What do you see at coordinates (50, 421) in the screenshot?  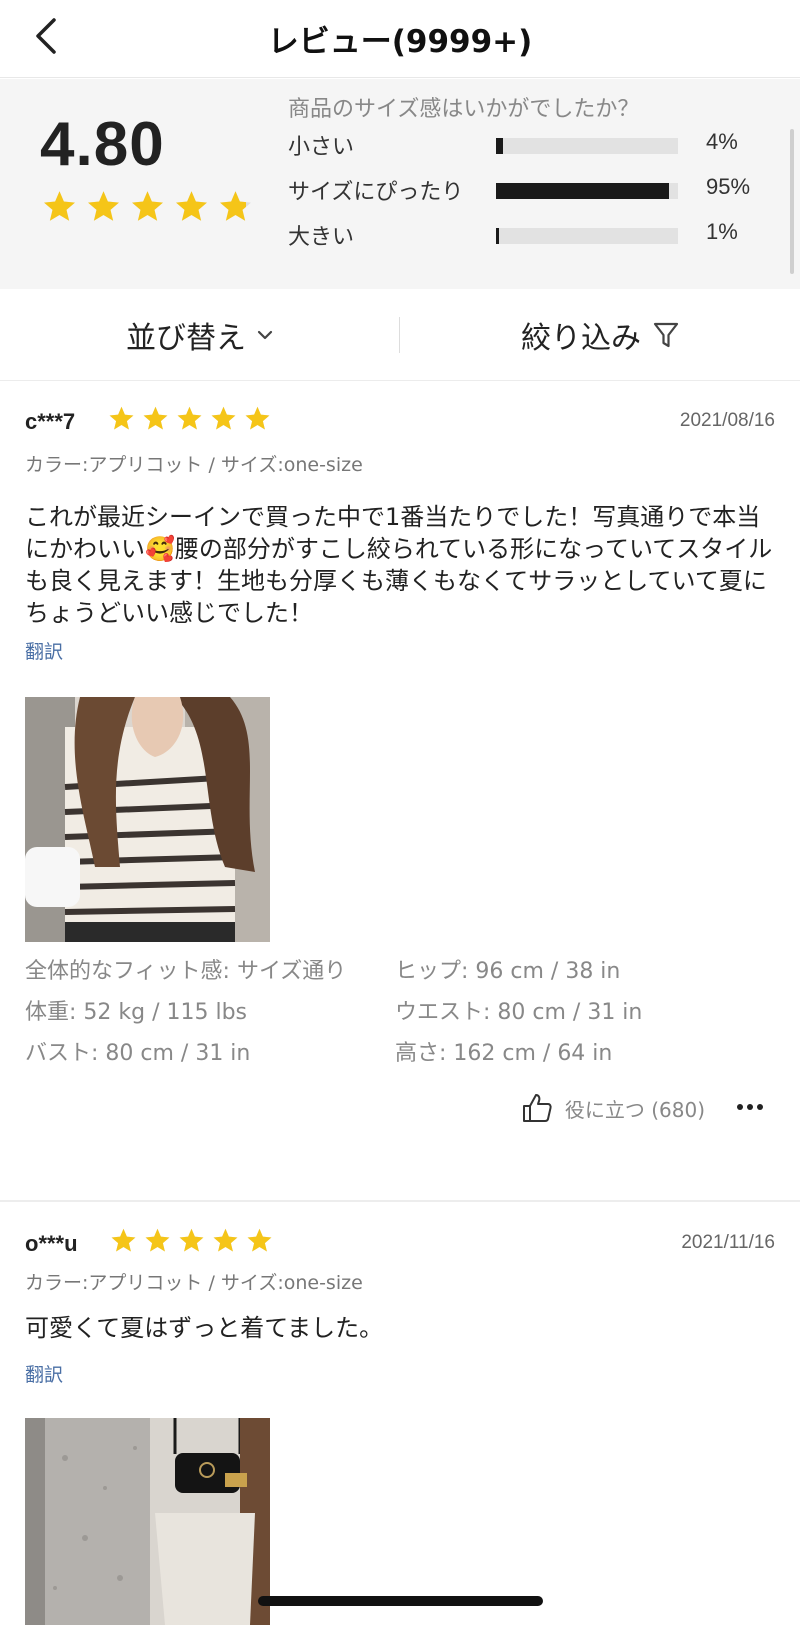 I see `reviewer-name: c***7` at bounding box center [50, 421].